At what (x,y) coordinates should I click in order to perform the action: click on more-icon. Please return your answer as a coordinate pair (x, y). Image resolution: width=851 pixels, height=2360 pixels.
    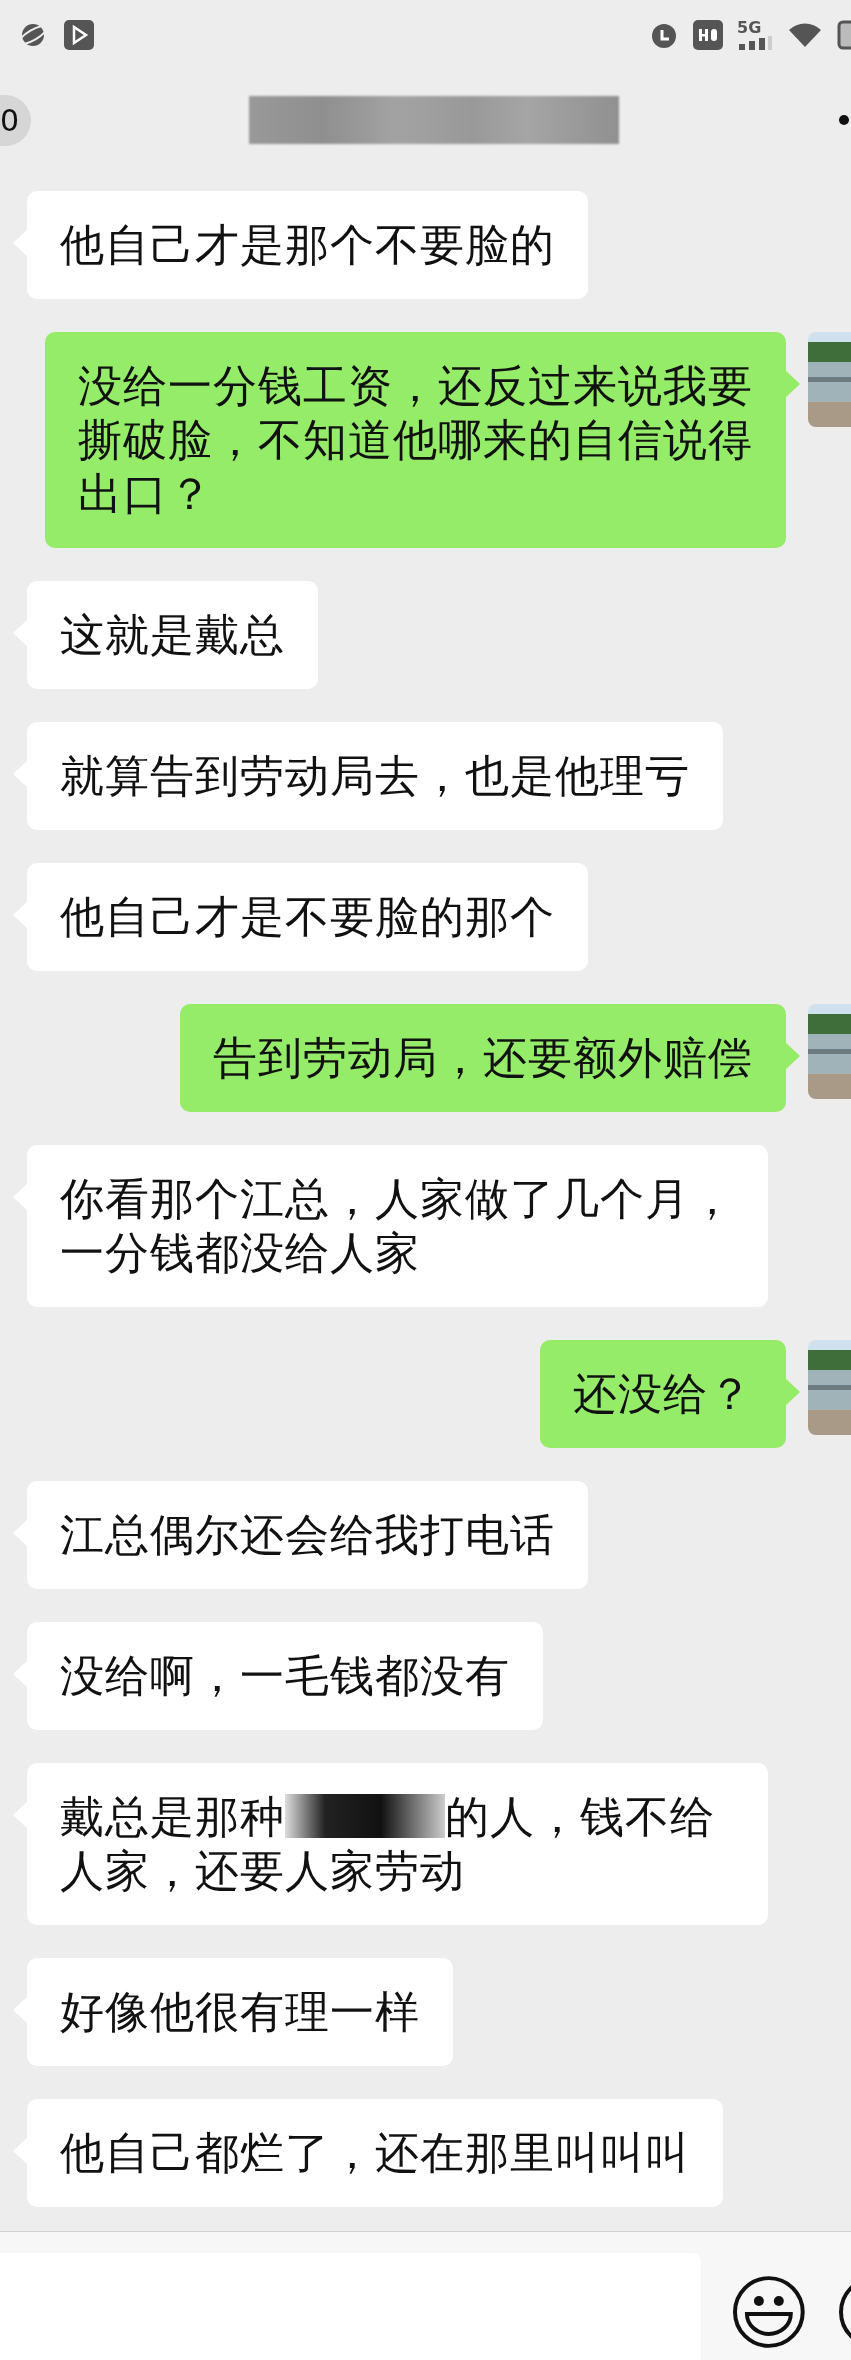
    Looking at the image, I should click on (844, 120).